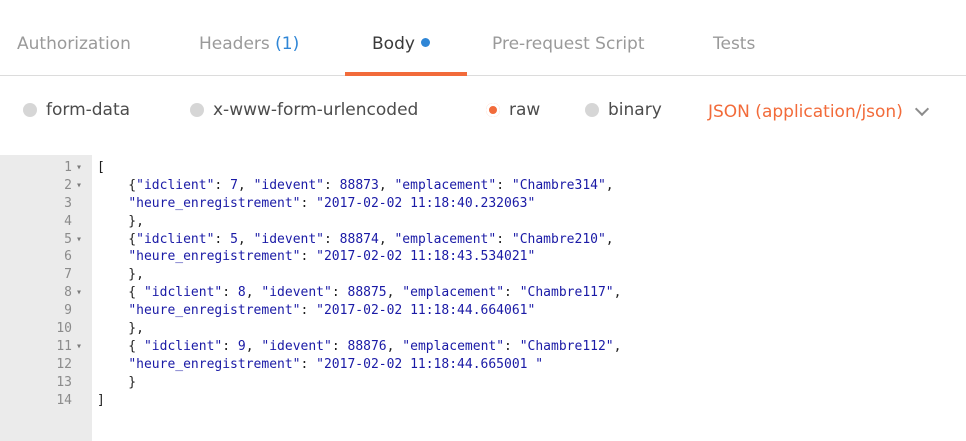  I want to click on tab-authorization-label: Authorization, so click(74, 44).